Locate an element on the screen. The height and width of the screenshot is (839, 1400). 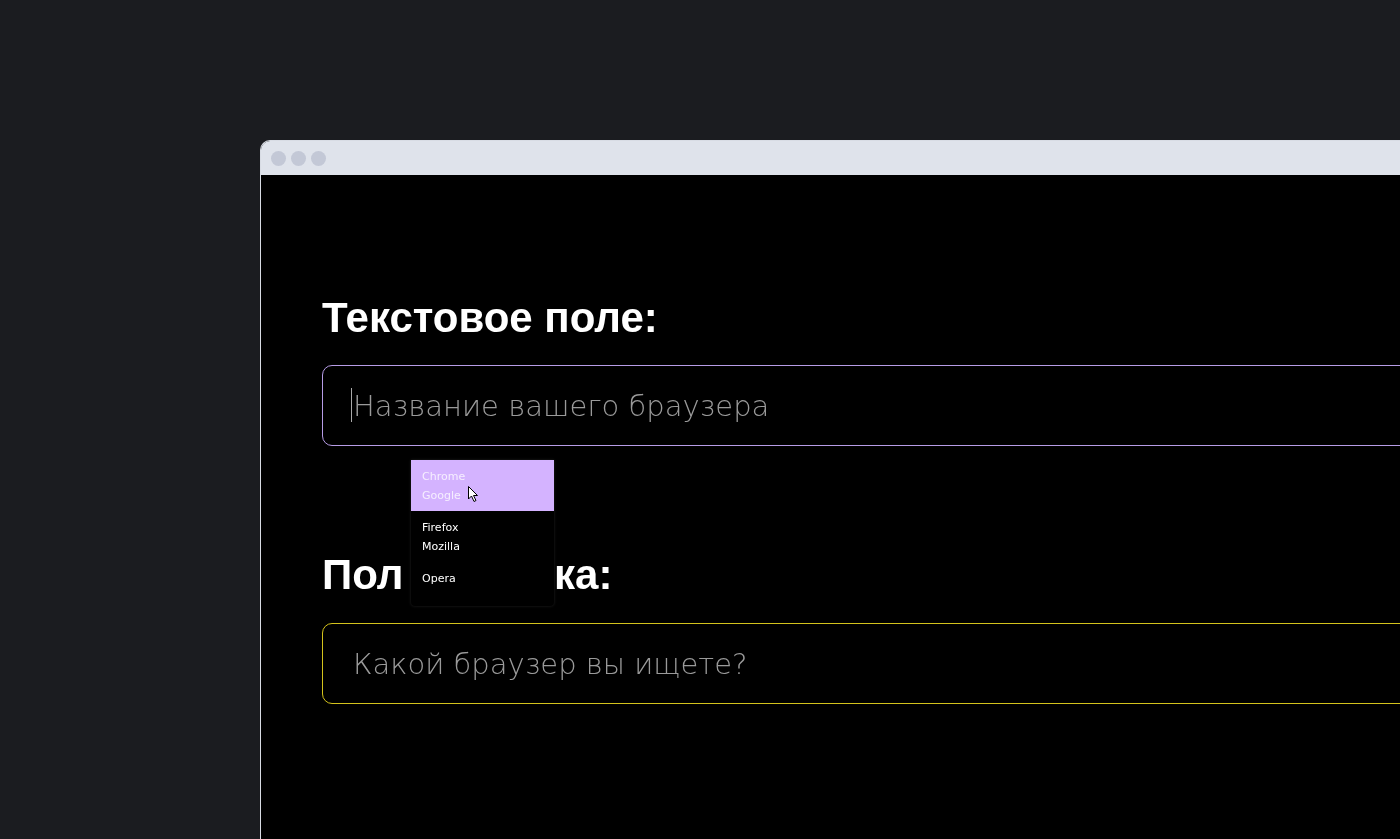
field-label: Текстовое поле: is located at coordinates (490, 318).